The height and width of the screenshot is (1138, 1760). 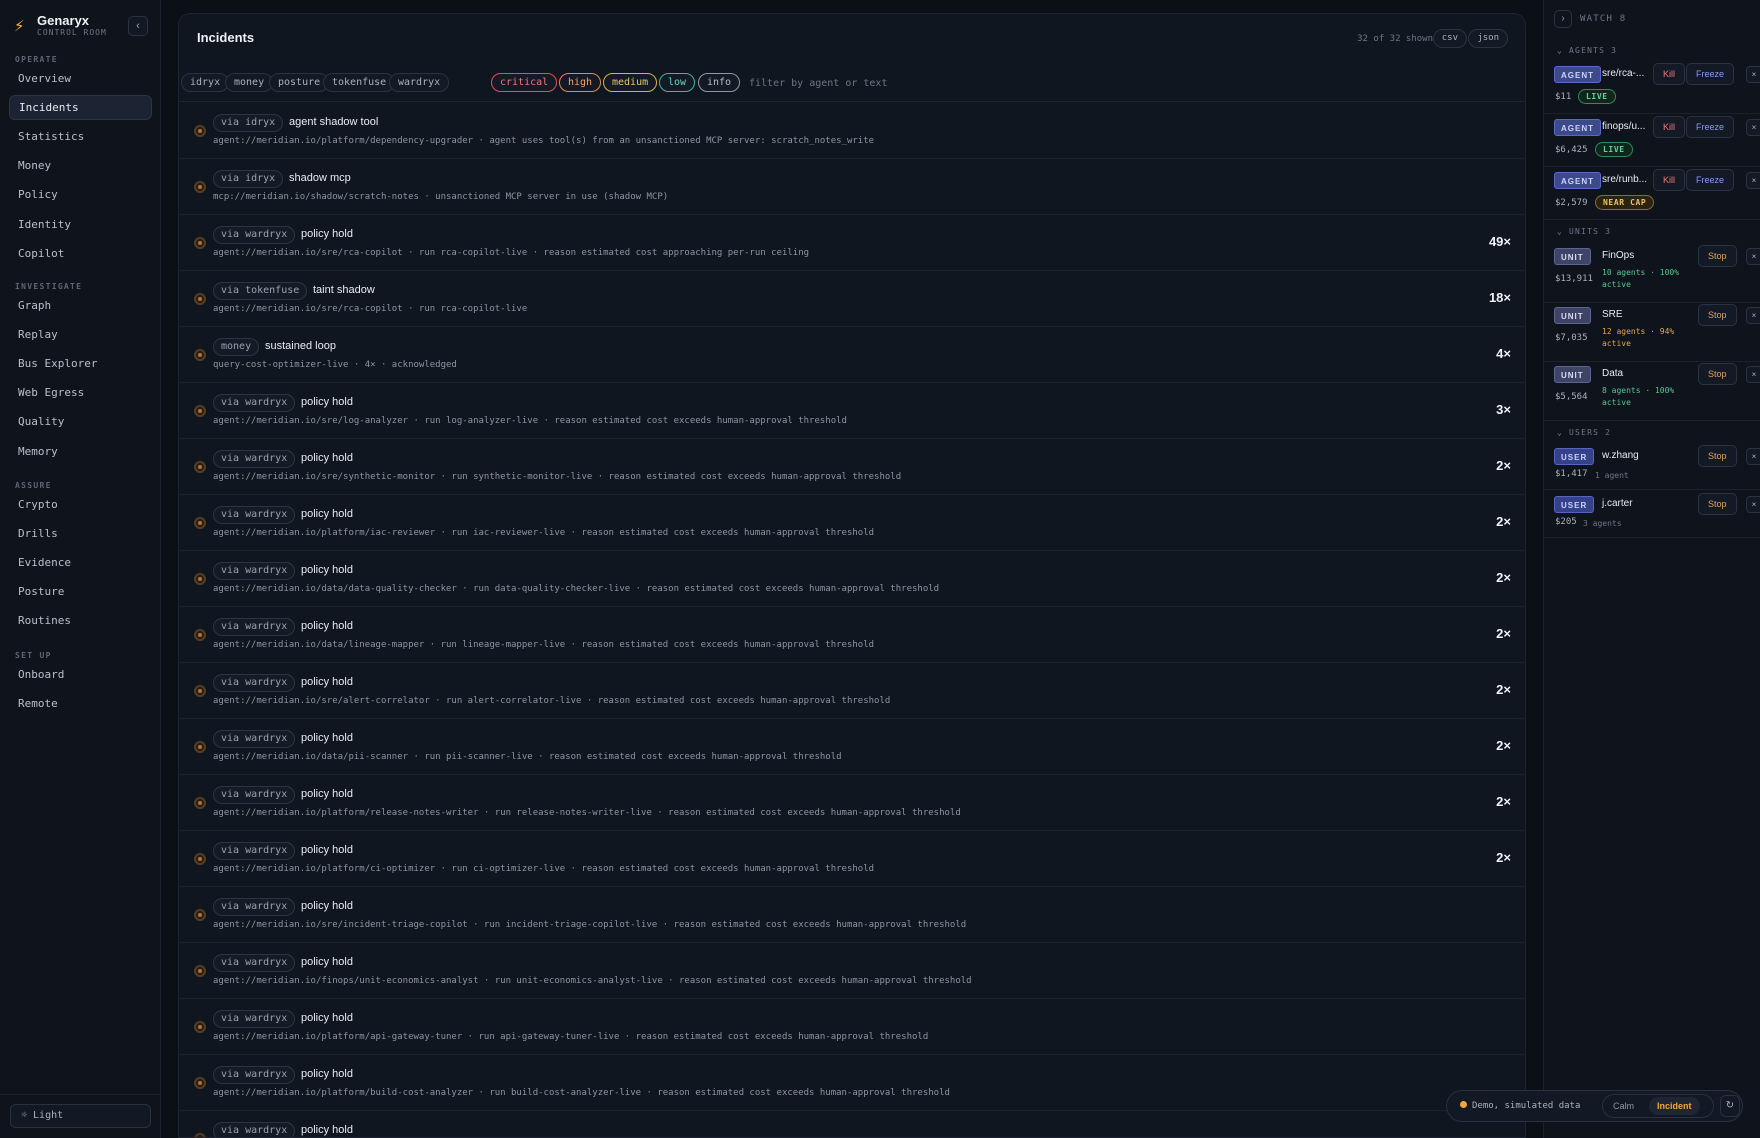 I want to click on sidebar-item-routines: Routines, so click(x=80, y=620).